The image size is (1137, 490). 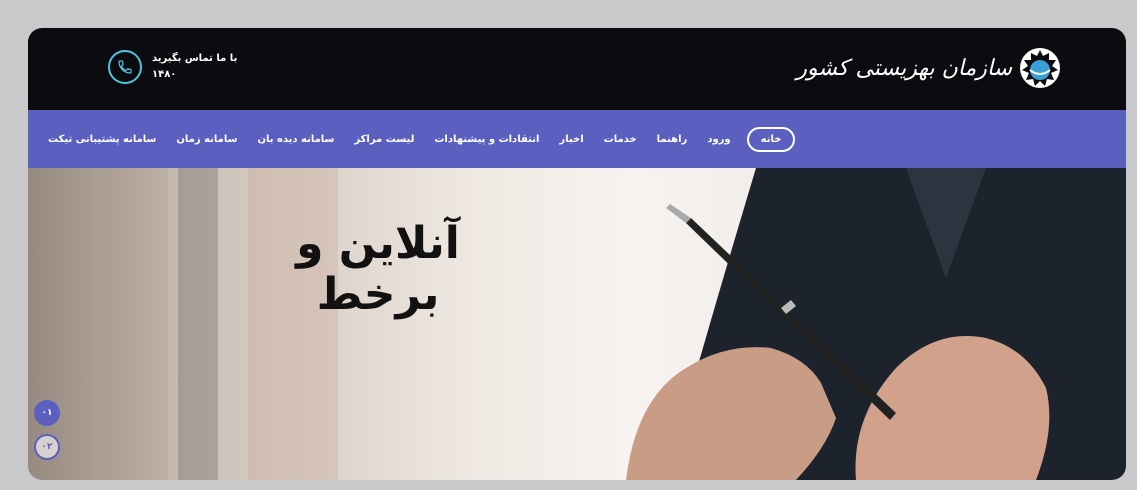 What do you see at coordinates (1040, 68) in the screenshot?
I see `behzisti-emblem-icon` at bounding box center [1040, 68].